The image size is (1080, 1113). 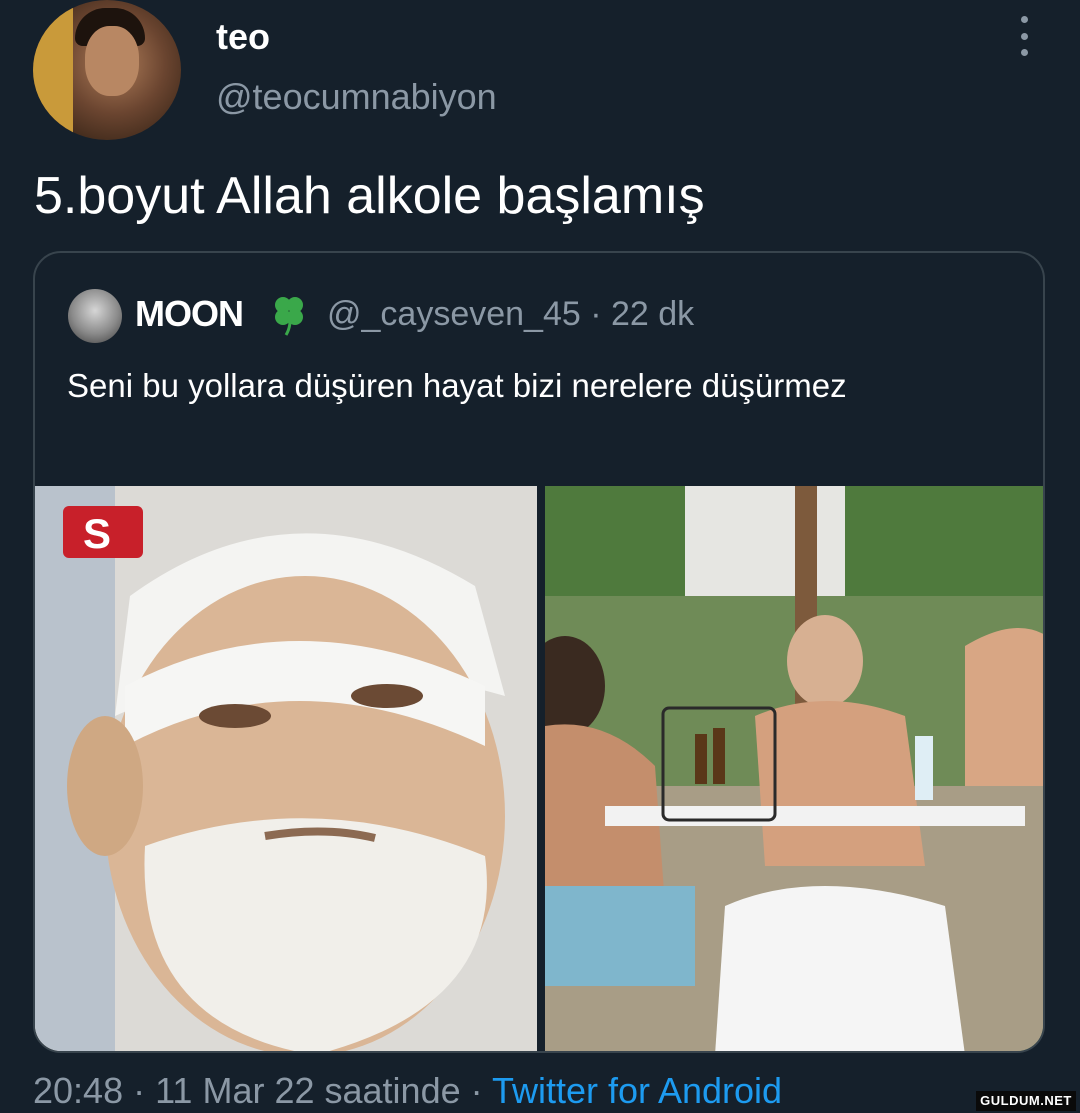 I want to click on tweet-source-link: Twitter for Android, so click(x=637, y=1090).